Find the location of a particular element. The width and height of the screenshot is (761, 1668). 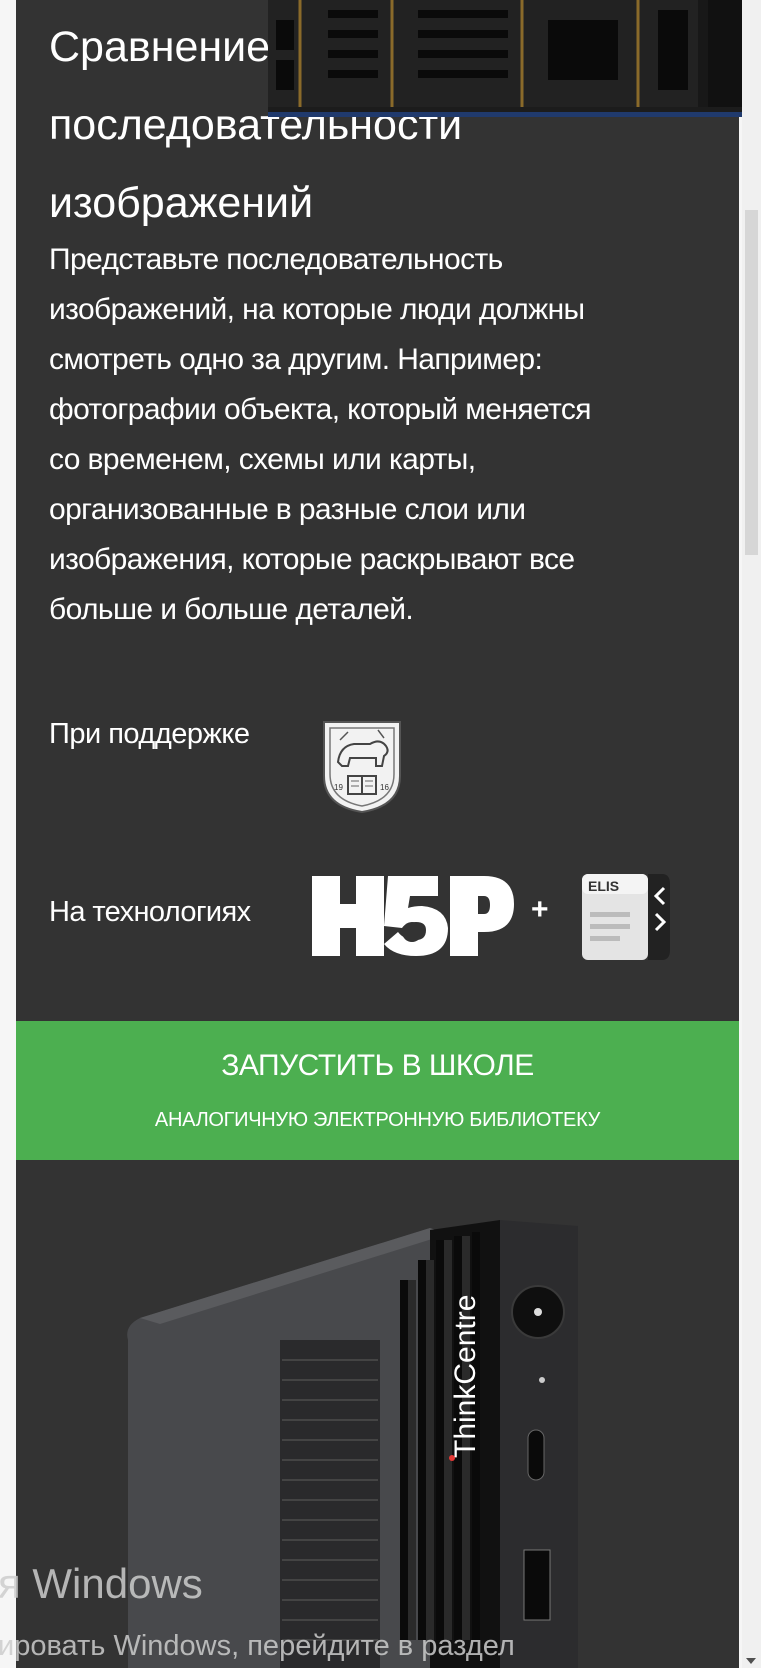

supported-by-label: При поддержке is located at coordinates (149, 734).